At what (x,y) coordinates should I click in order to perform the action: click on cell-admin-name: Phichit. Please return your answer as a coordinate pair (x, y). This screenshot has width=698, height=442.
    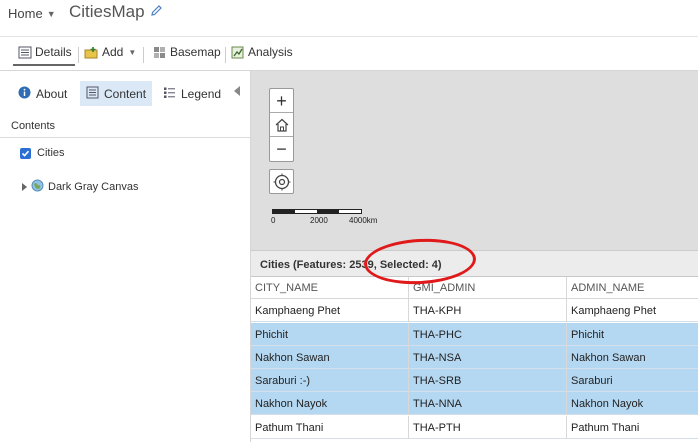
    Looking at the image, I should click on (588, 335).